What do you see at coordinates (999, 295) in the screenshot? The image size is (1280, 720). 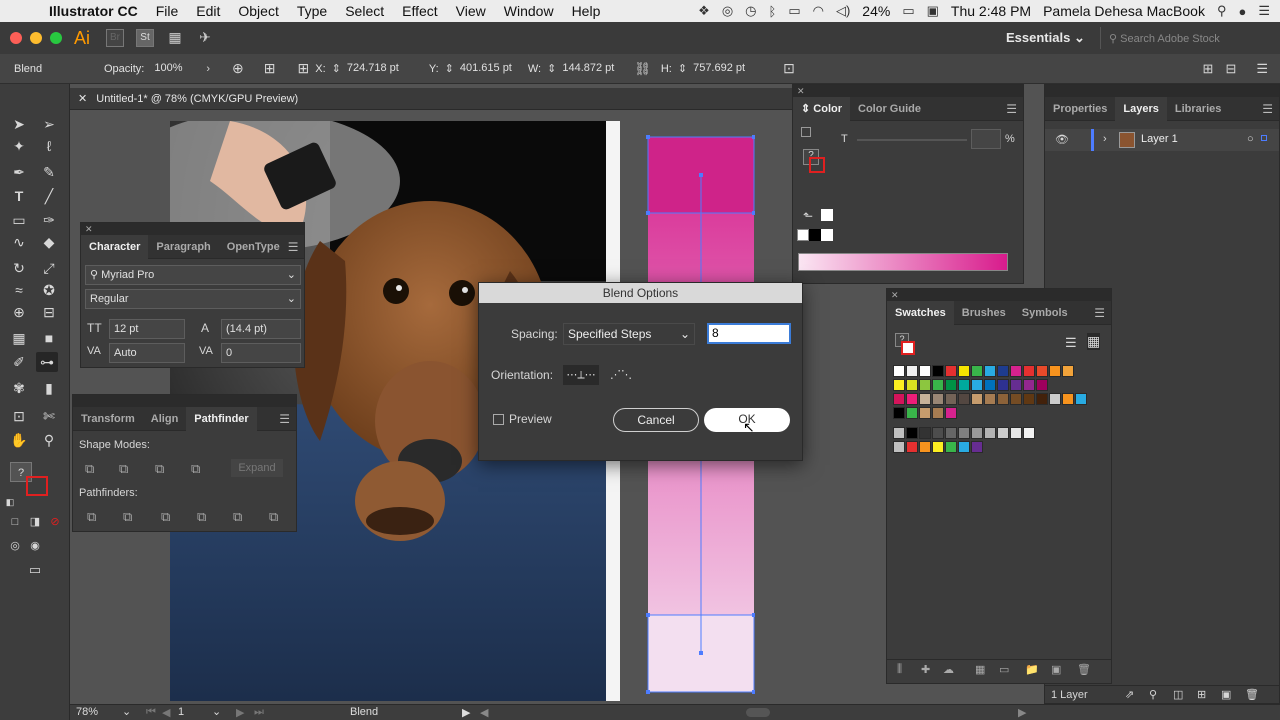 I see `swatches-panel-header: ✕` at bounding box center [999, 295].